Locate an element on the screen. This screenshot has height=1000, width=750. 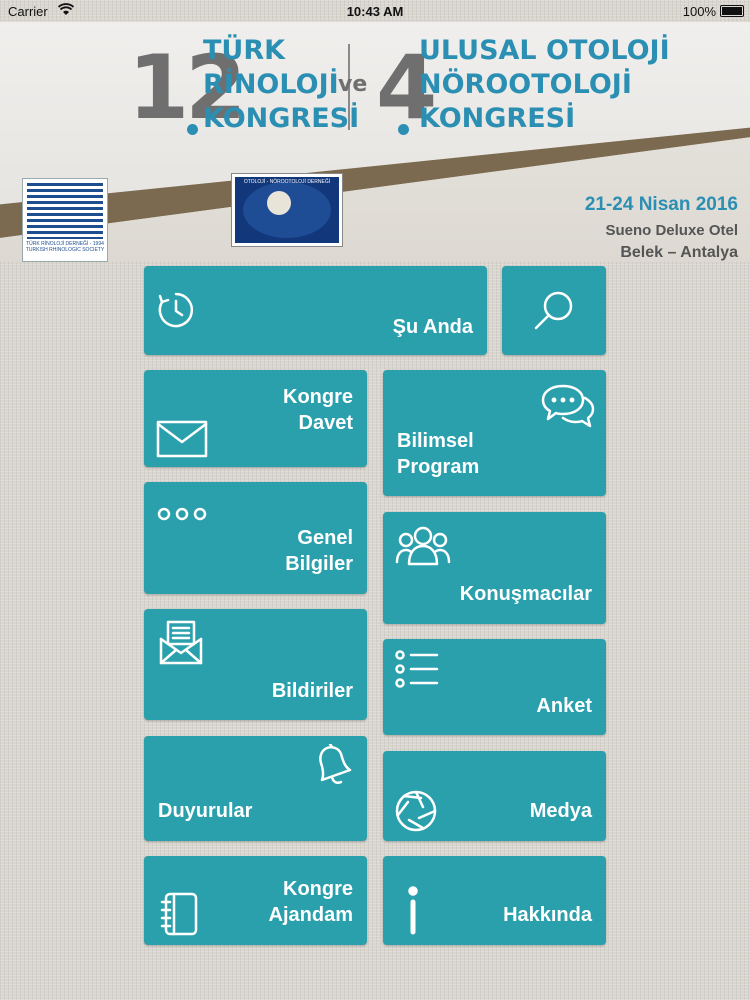
genel-bilgiler-label: Genel Bilgiler is located at coordinates (319, 551).